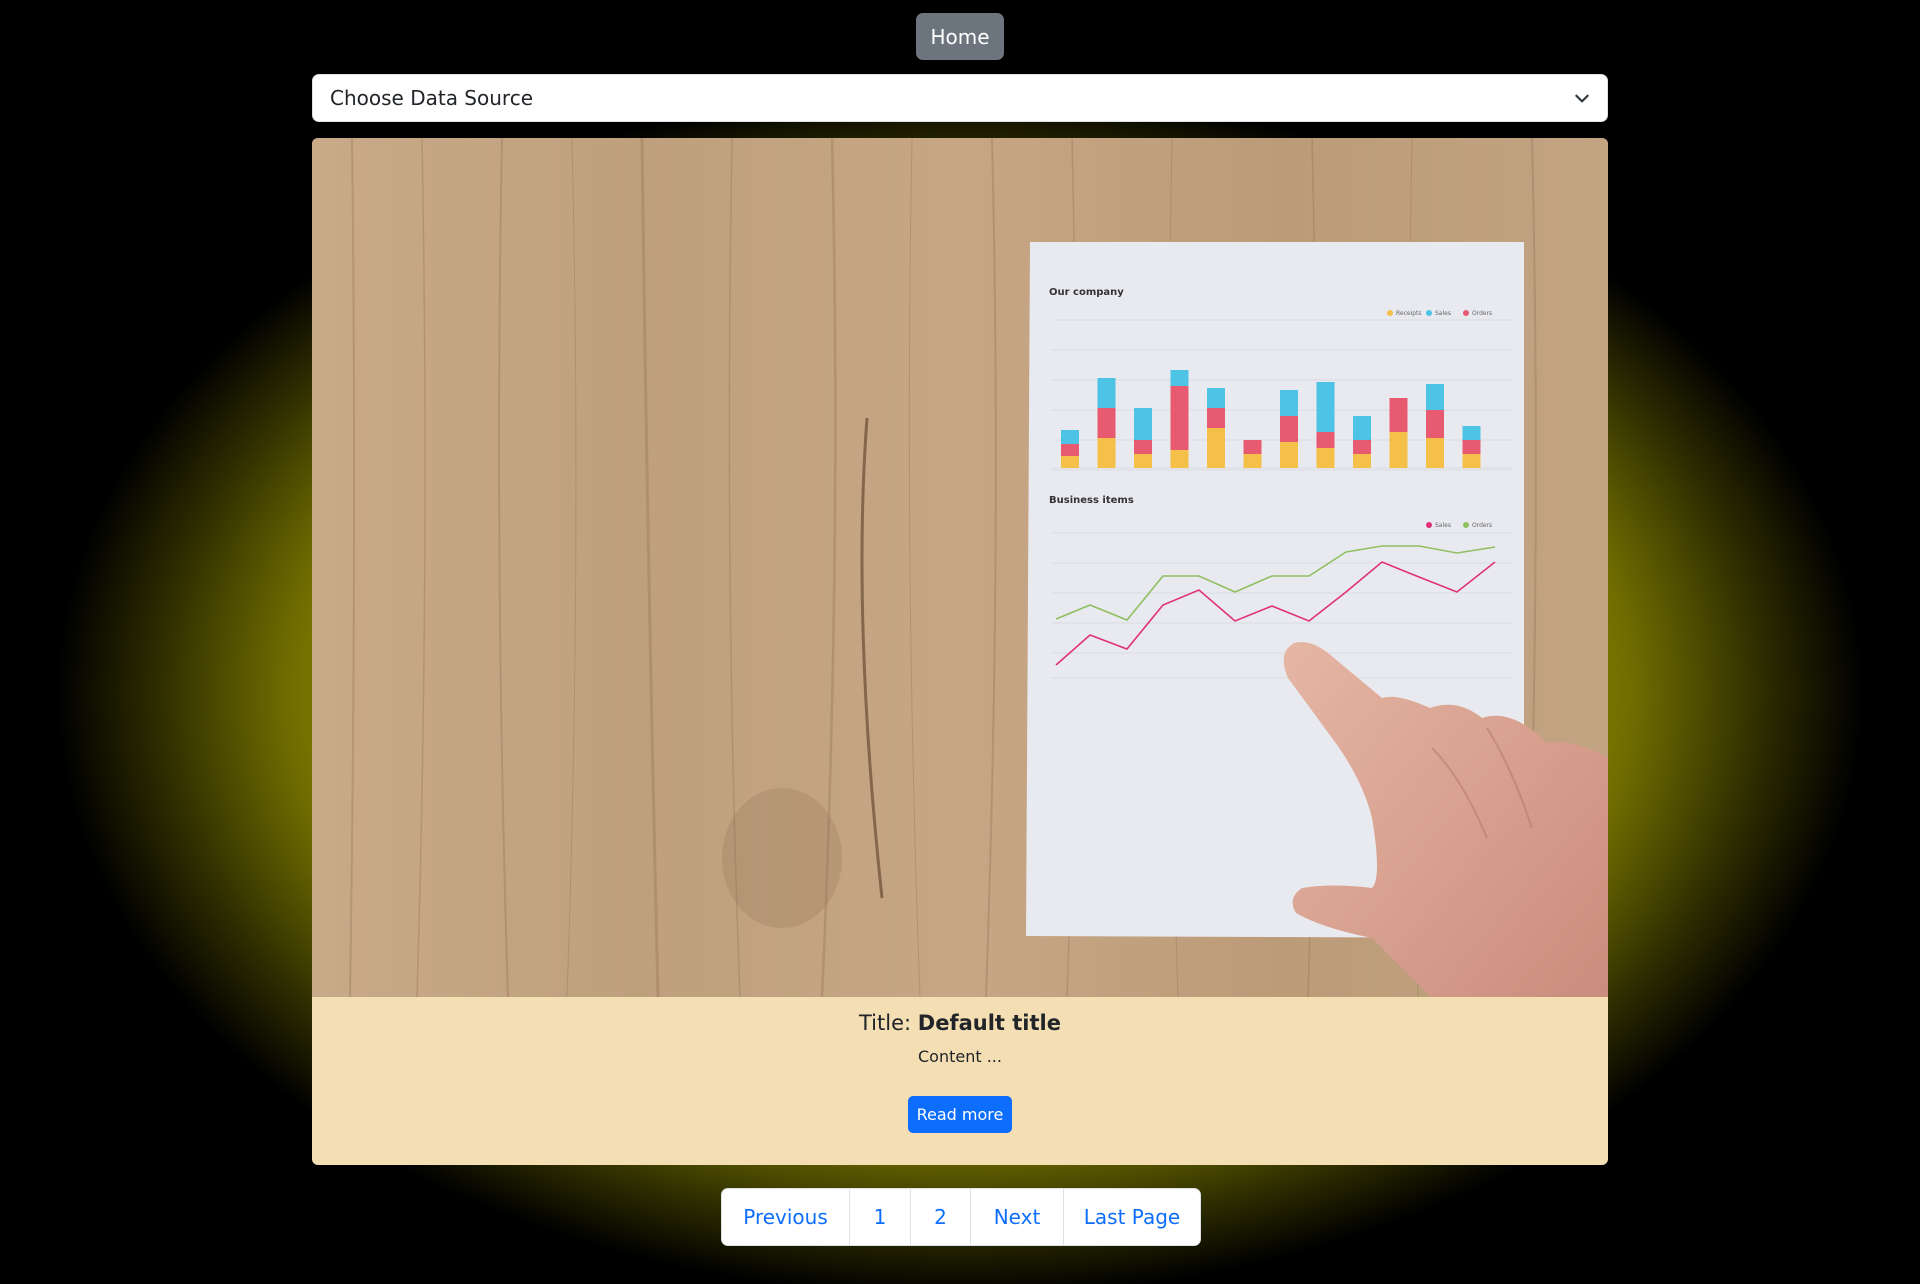  I want to click on read-more-button: Read more, so click(960, 1114).